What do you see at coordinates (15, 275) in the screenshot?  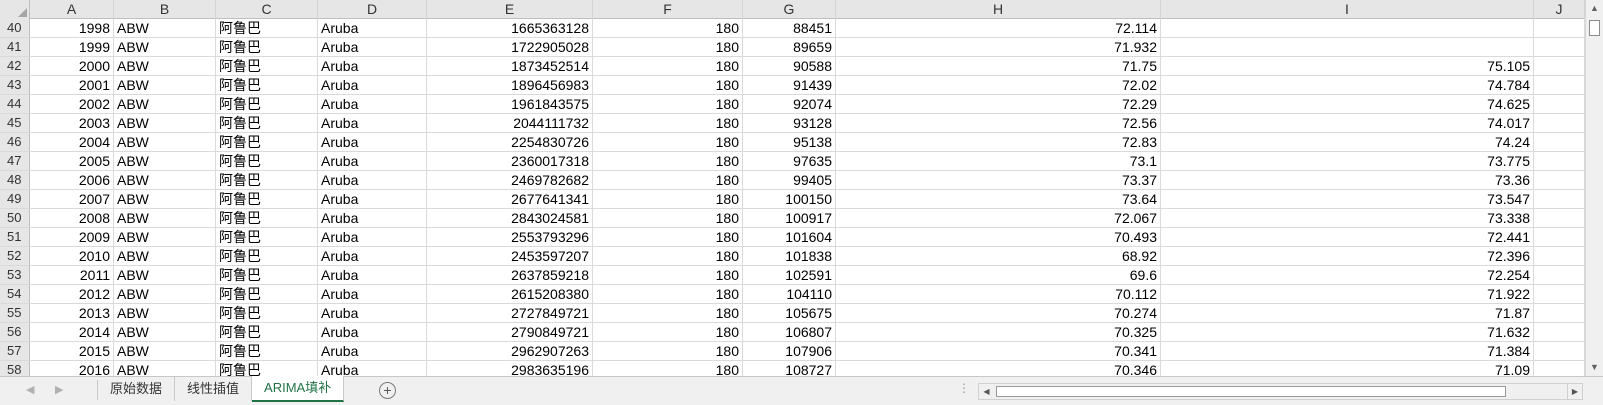 I see `row-header: 53` at bounding box center [15, 275].